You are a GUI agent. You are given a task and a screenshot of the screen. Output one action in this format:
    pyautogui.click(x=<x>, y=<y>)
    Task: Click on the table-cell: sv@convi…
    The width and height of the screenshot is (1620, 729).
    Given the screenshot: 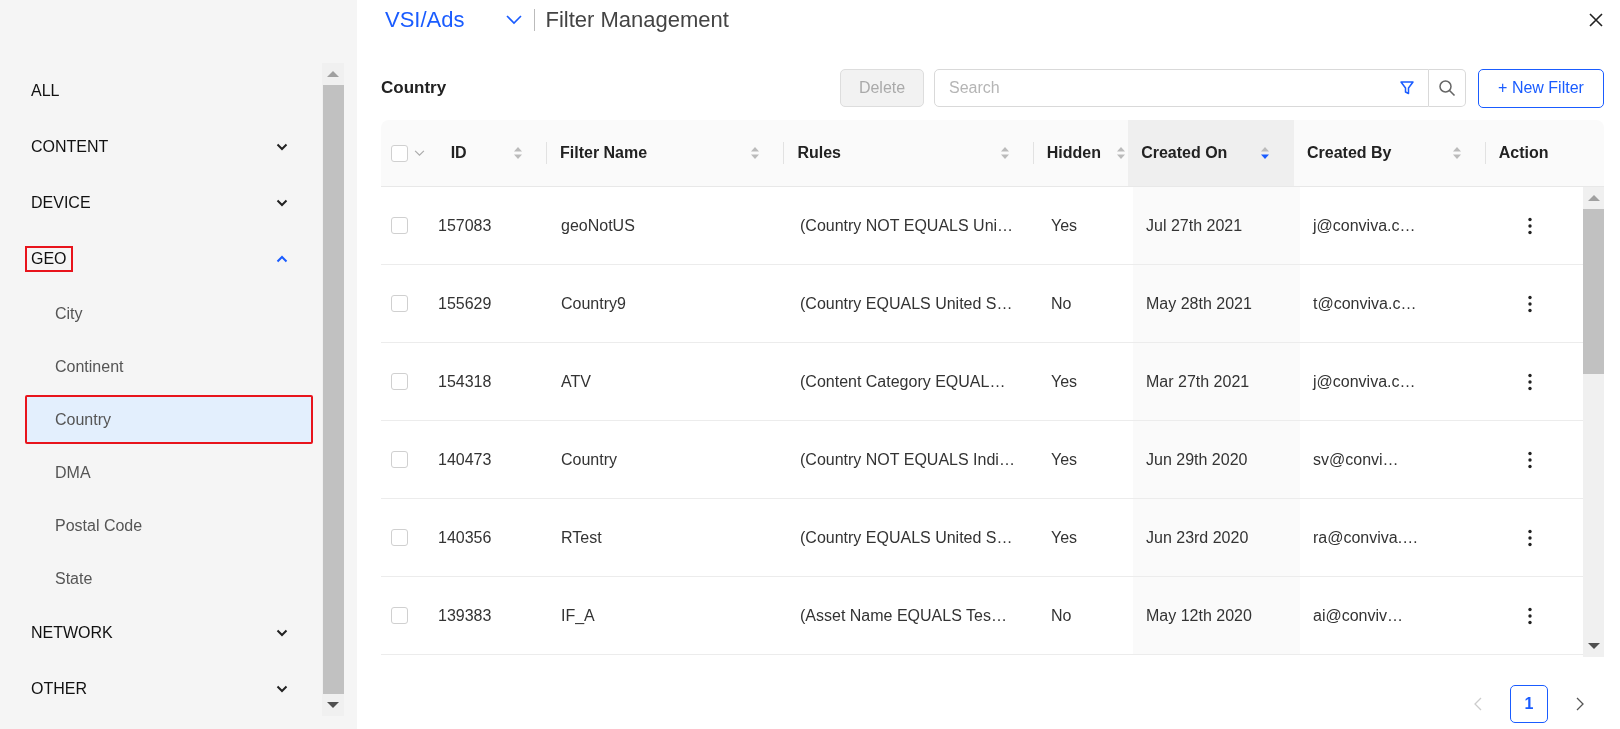 What is the action you would take?
    pyautogui.click(x=1356, y=459)
    